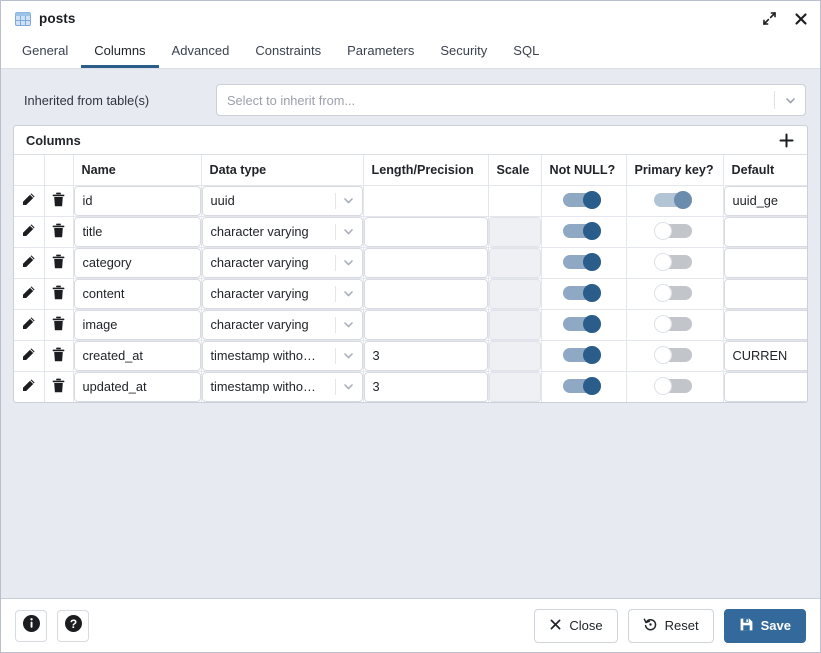 The image size is (821, 653). I want to click on tab-label: Parameters, so click(381, 50).